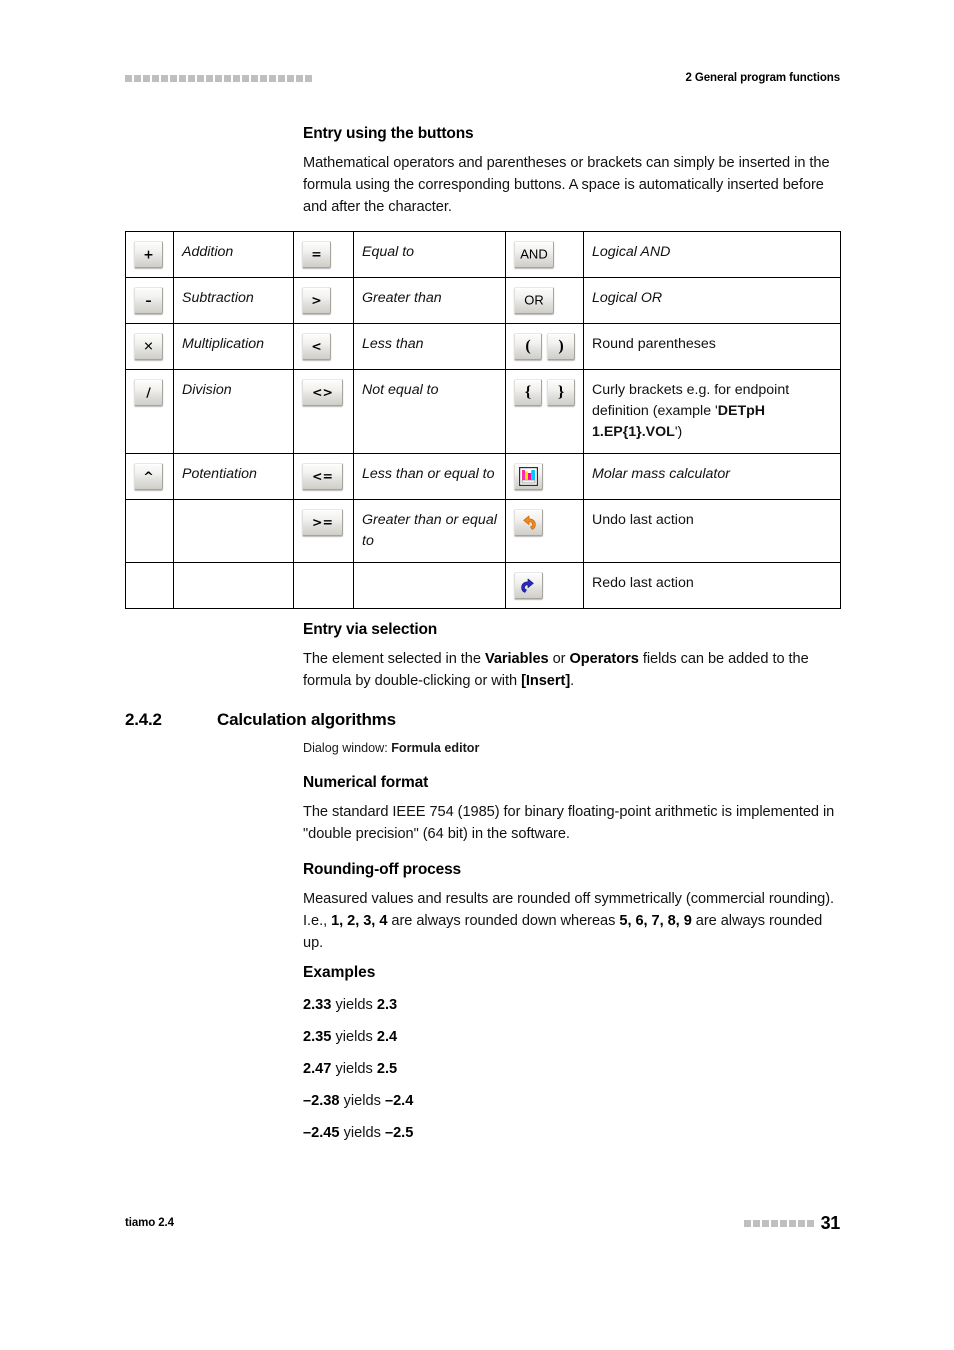 Image resolution: width=954 pixels, height=1350 pixels. What do you see at coordinates (528, 522) in the screenshot?
I see `undo-button` at bounding box center [528, 522].